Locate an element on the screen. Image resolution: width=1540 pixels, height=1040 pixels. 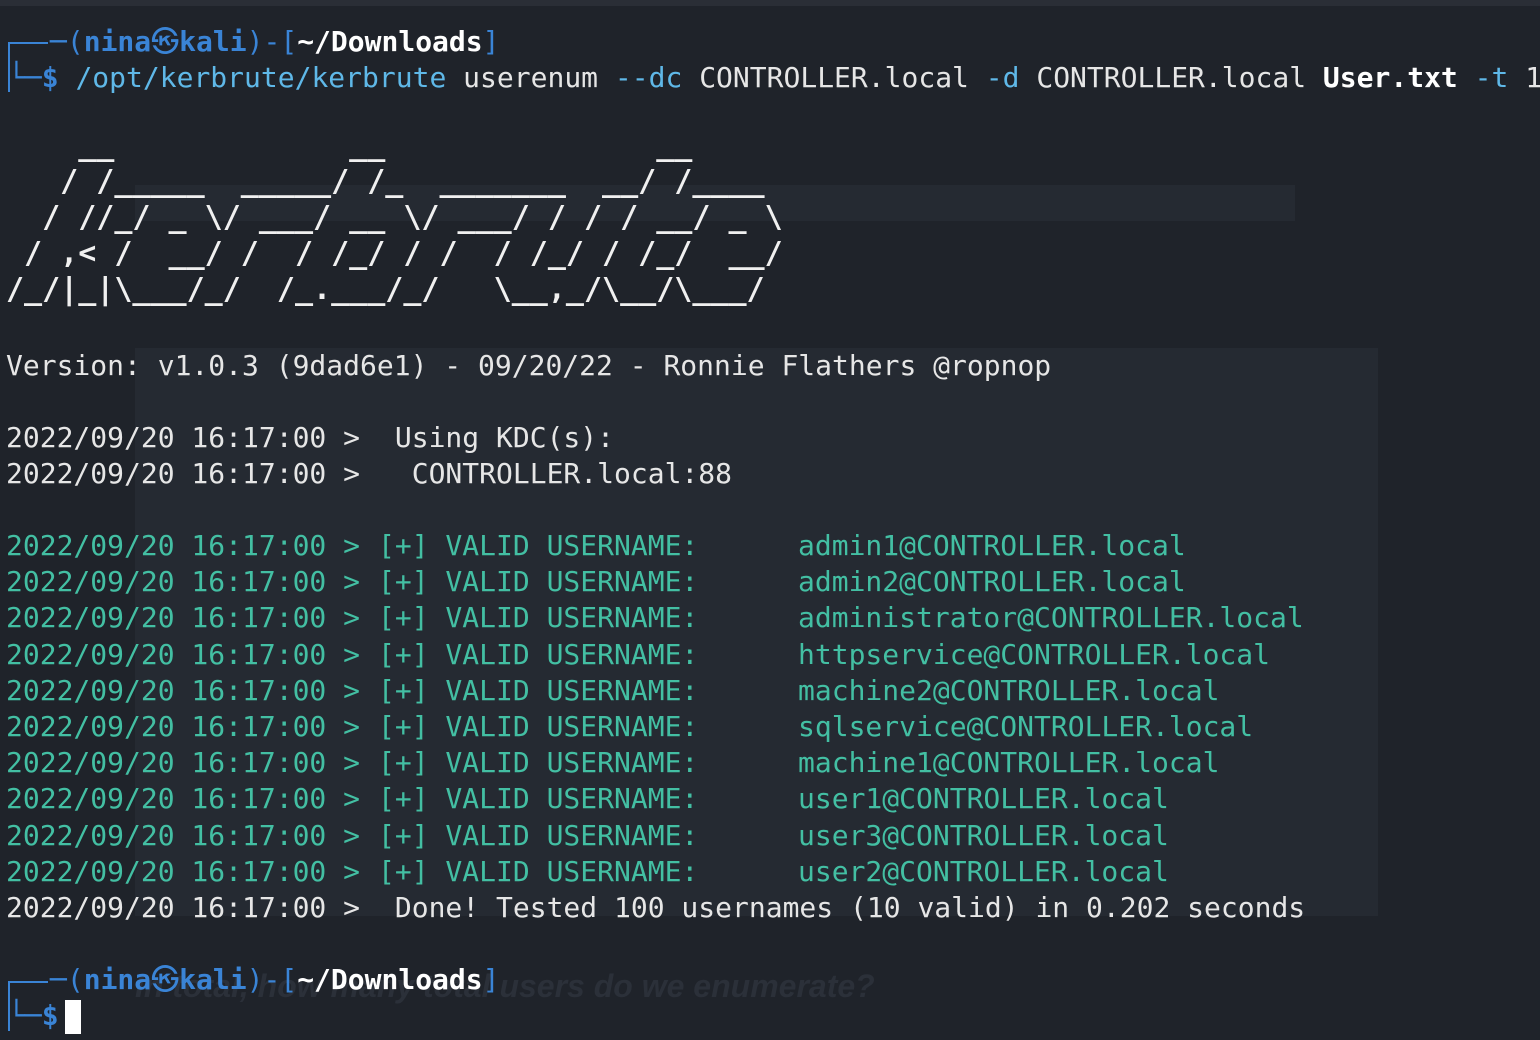
username: administrator@CONTROLLER.local is located at coordinates (1051, 618).